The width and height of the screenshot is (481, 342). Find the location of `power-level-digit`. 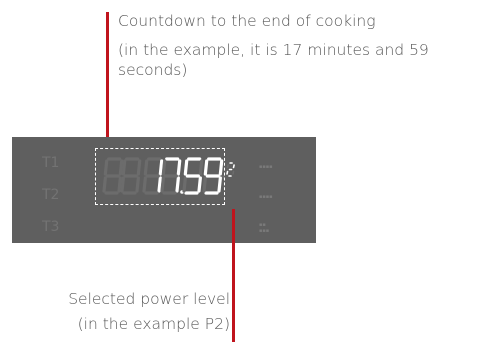

power-level-digit is located at coordinates (230, 169).